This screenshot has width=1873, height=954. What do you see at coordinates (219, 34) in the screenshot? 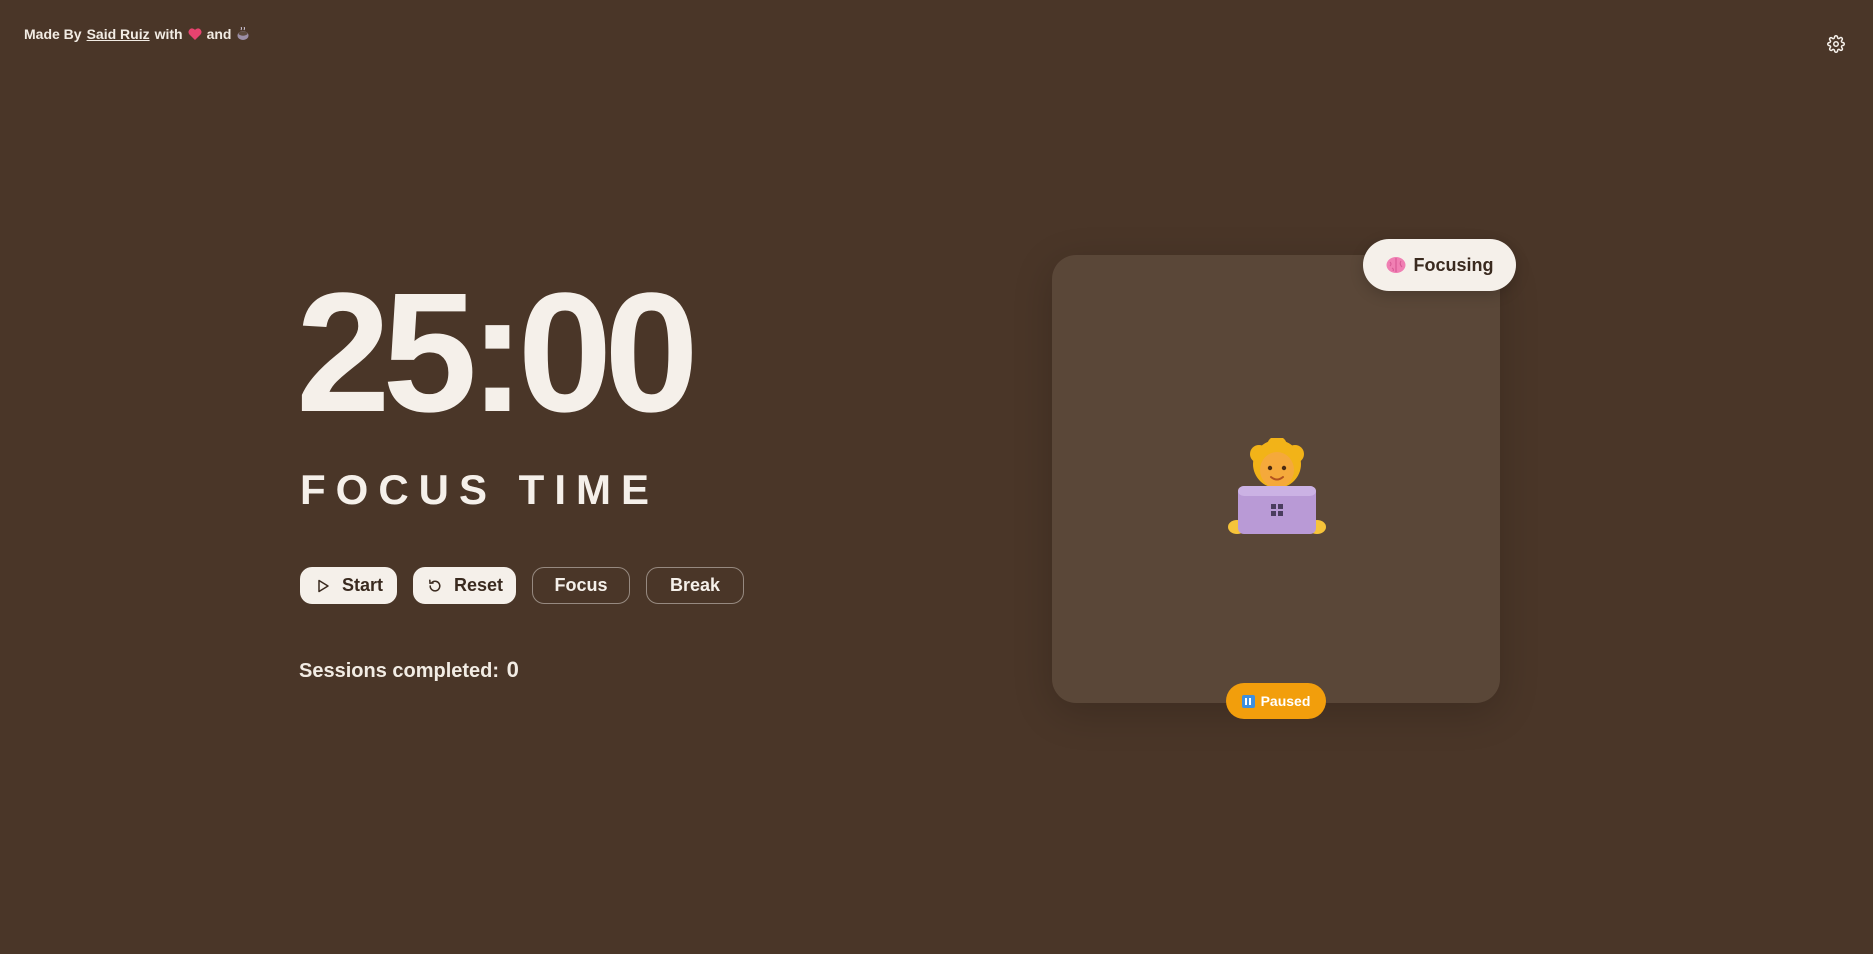
I see `credit-and: and` at bounding box center [219, 34].